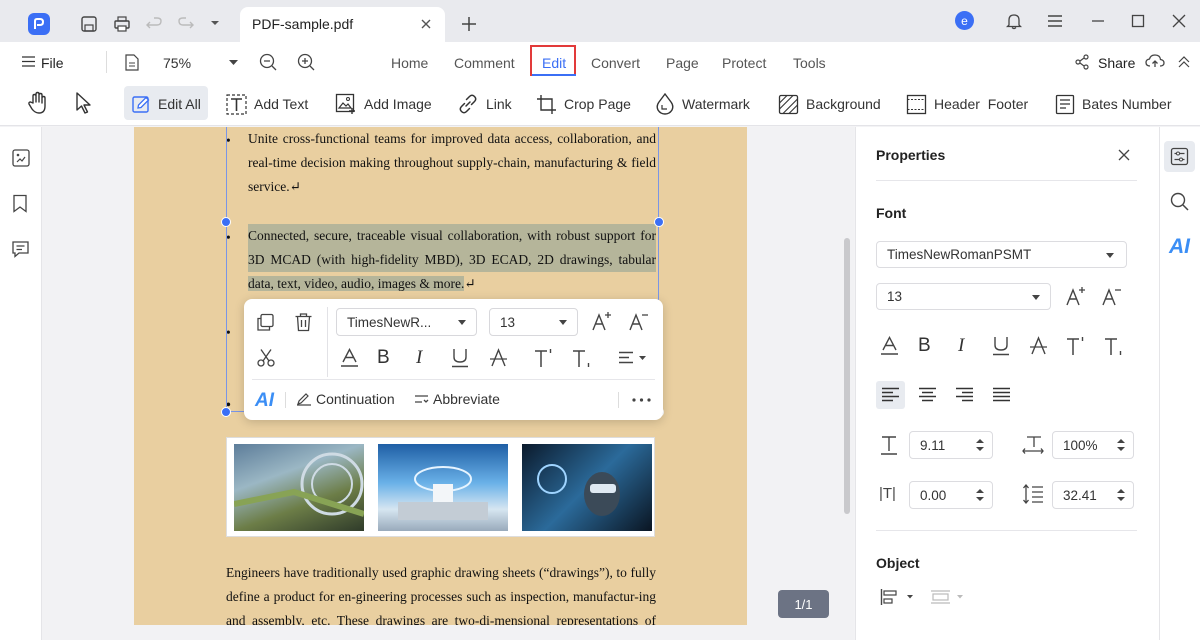 The width and height of the screenshot is (1200, 640). What do you see at coordinates (443, 487) in the screenshot?
I see `robotics-image` at bounding box center [443, 487].